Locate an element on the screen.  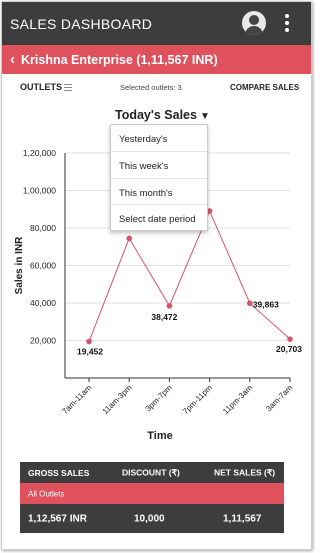
summary-group-row: All Outlets is located at coordinates (152, 493).